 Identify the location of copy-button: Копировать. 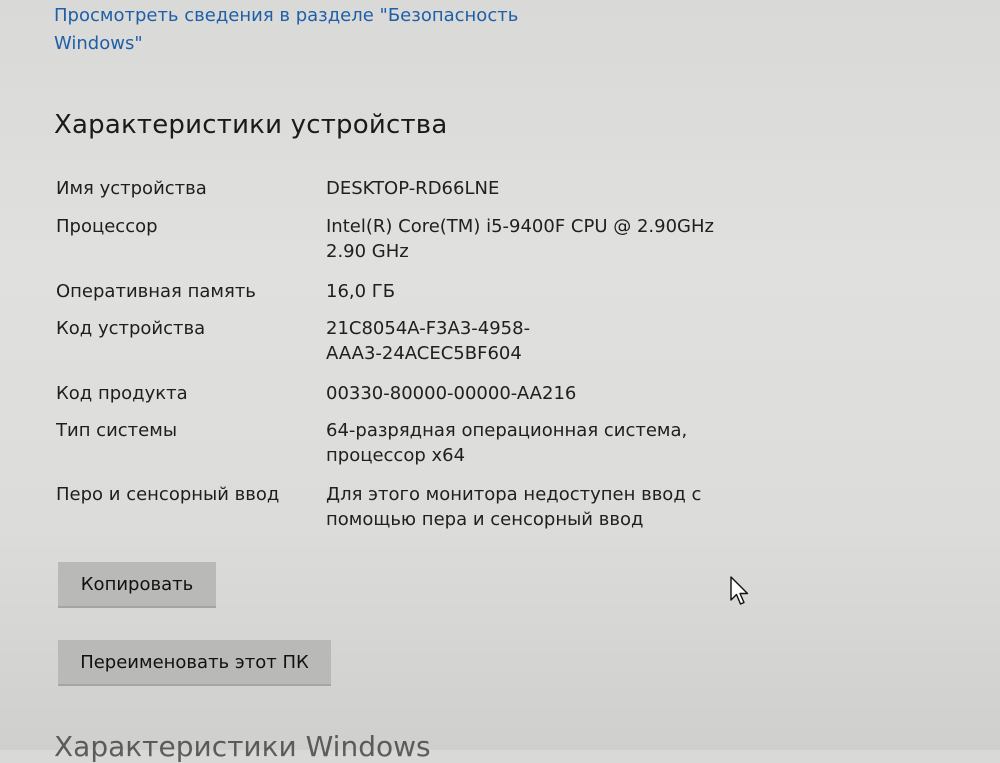
(137, 585).